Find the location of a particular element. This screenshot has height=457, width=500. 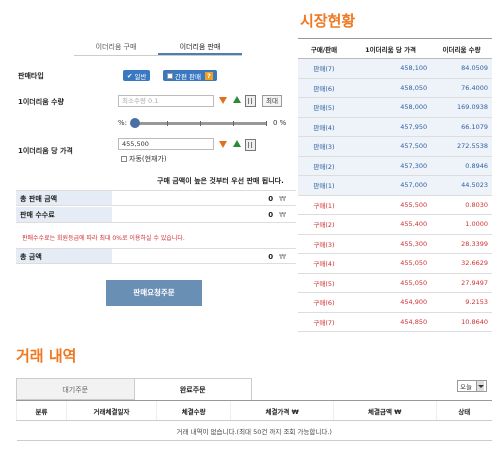

max-button: 최대 is located at coordinates (272, 101).